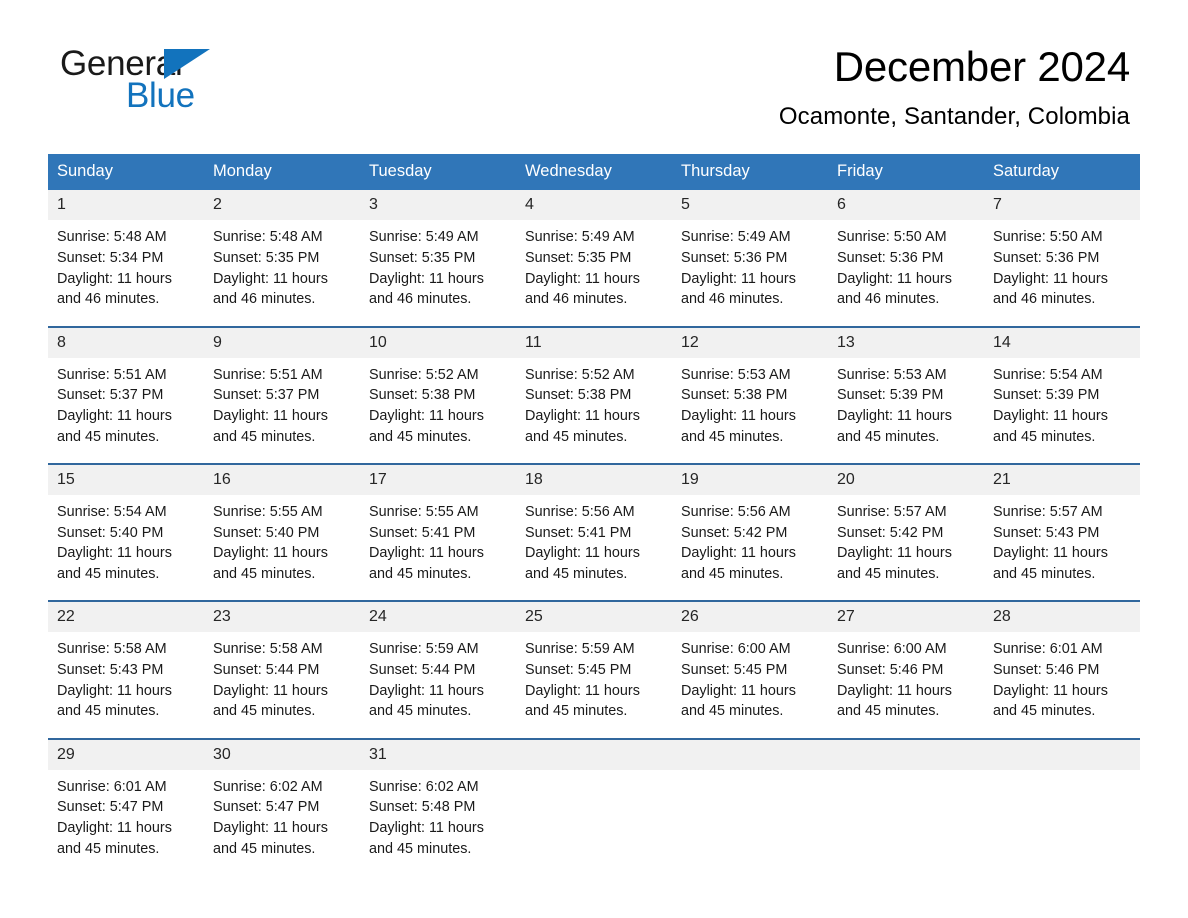  Describe the element at coordinates (736, 649) in the screenshot. I see `sunrise-text: Sunrise: 6:00 AM` at that location.